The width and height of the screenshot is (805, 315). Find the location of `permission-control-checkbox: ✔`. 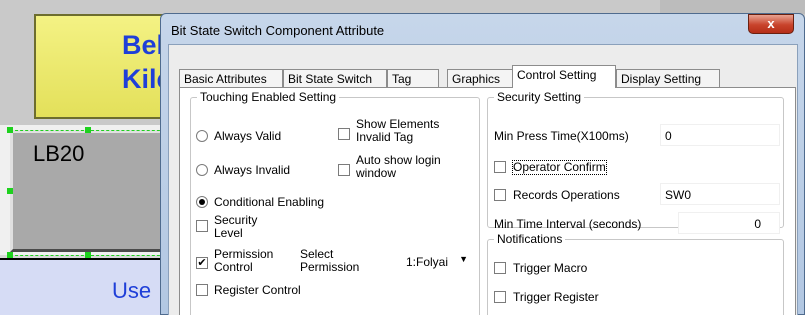

permission-control-checkbox: ✔ is located at coordinates (202, 263).